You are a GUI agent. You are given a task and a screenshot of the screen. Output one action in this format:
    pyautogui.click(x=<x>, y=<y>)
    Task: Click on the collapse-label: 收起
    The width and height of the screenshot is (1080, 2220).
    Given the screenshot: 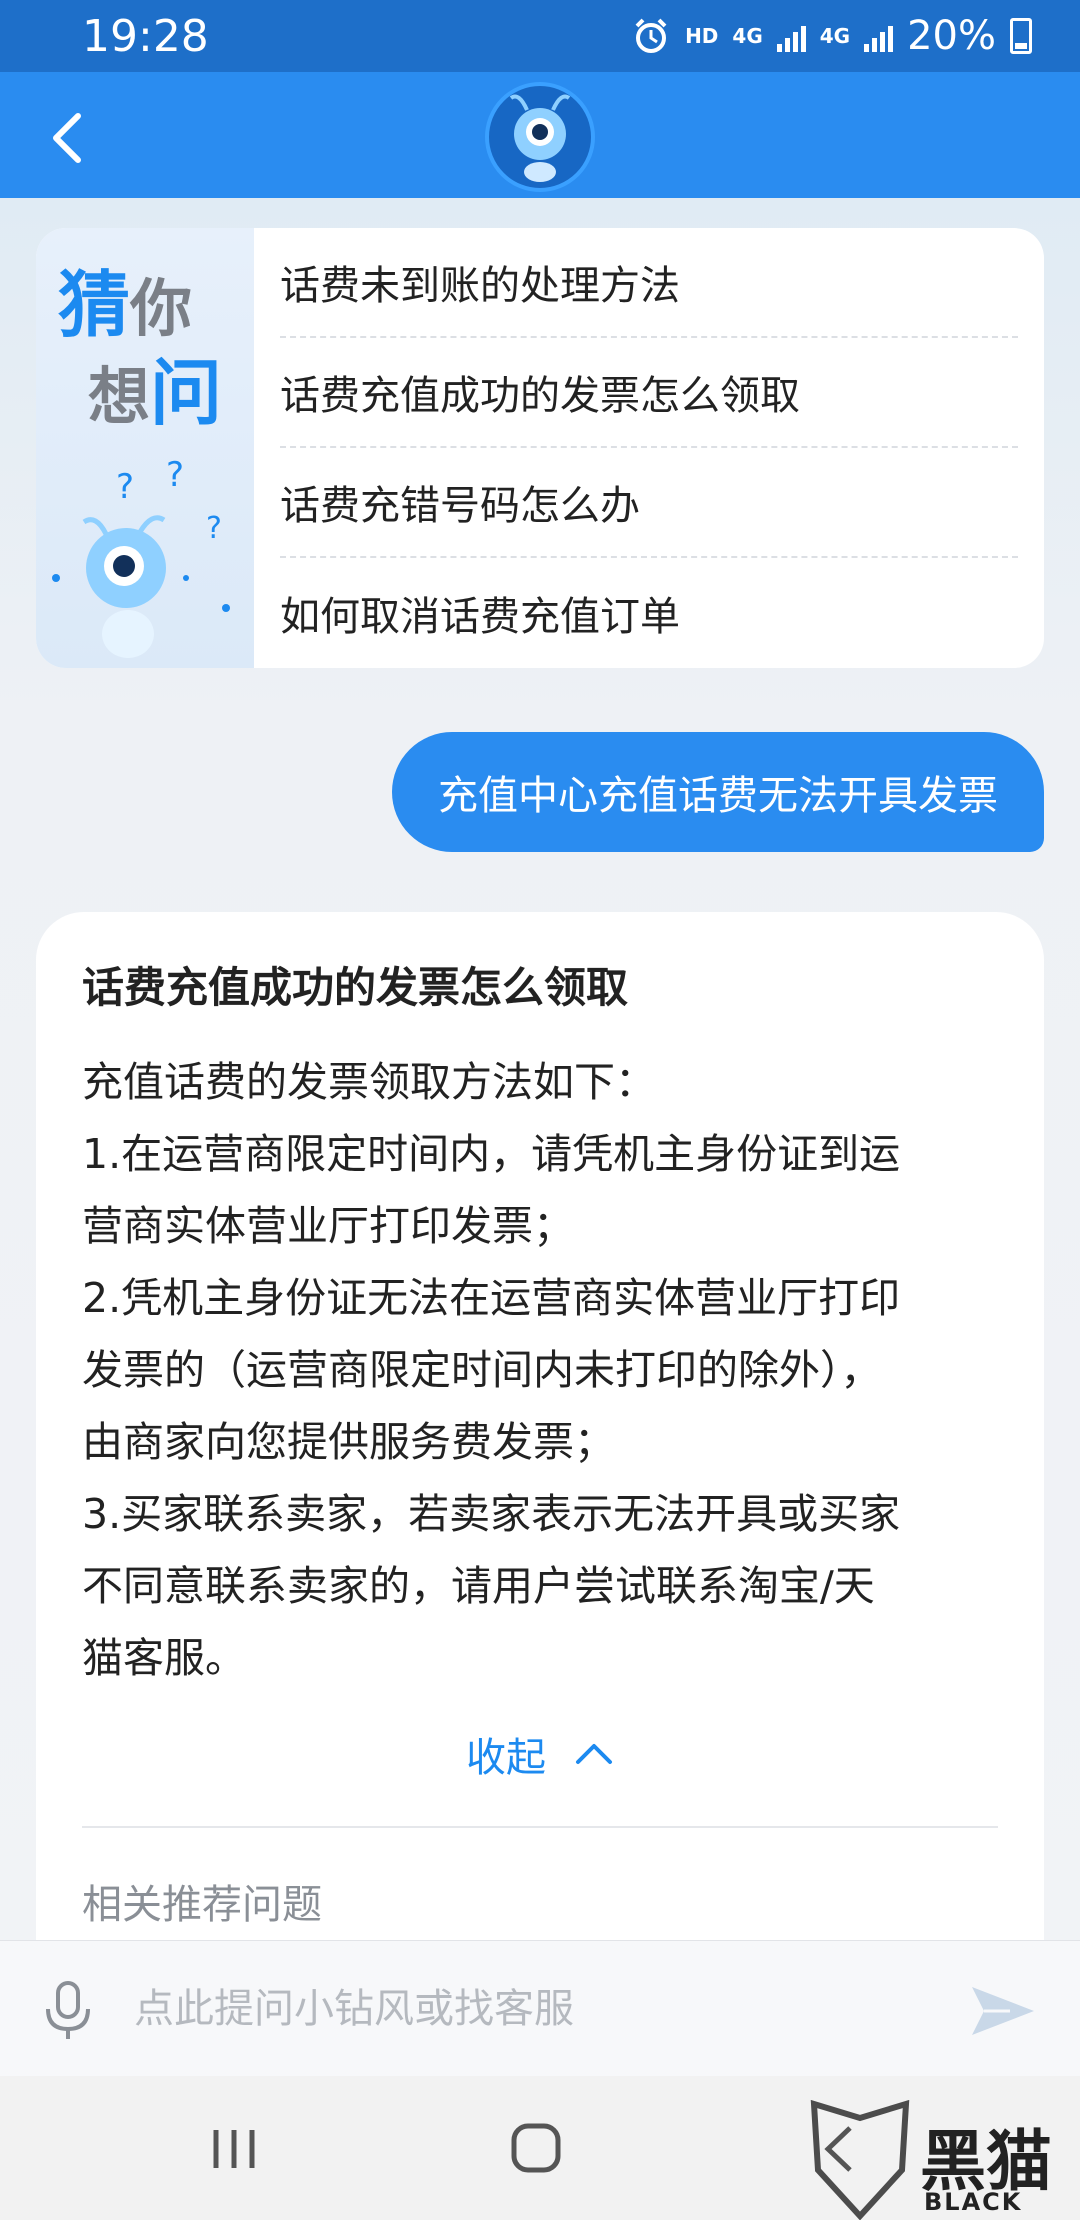 What is the action you would take?
    pyautogui.click(x=506, y=1758)
    